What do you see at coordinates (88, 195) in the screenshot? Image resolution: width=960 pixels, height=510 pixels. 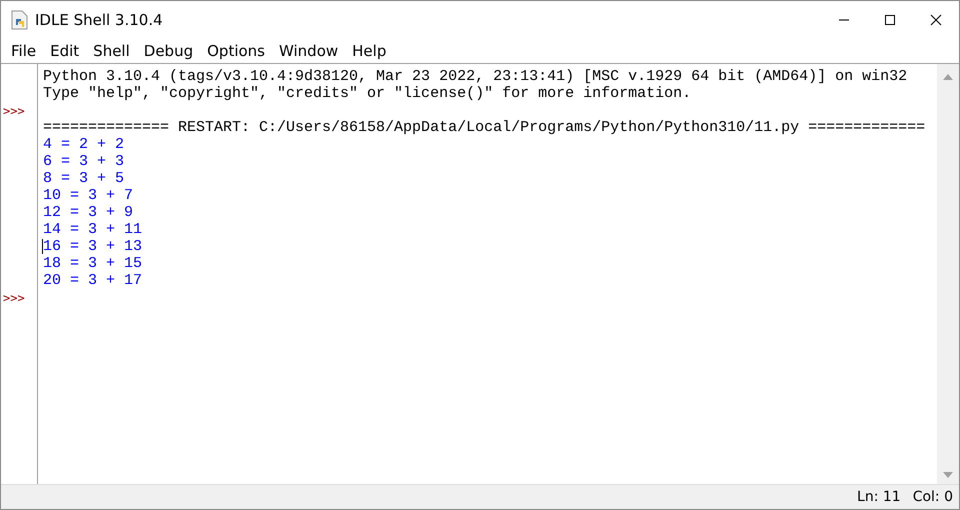 I see `output-line: 10 = 3 + 7` at bounding box center [88, 195].